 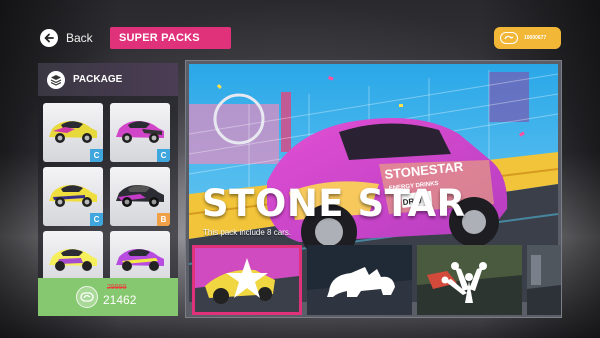 What do you see at coordinates (247, 232) in the screenshot?
I see `pack-subtitle: This pack include 8 cars.` at bounding box center [247, 232].